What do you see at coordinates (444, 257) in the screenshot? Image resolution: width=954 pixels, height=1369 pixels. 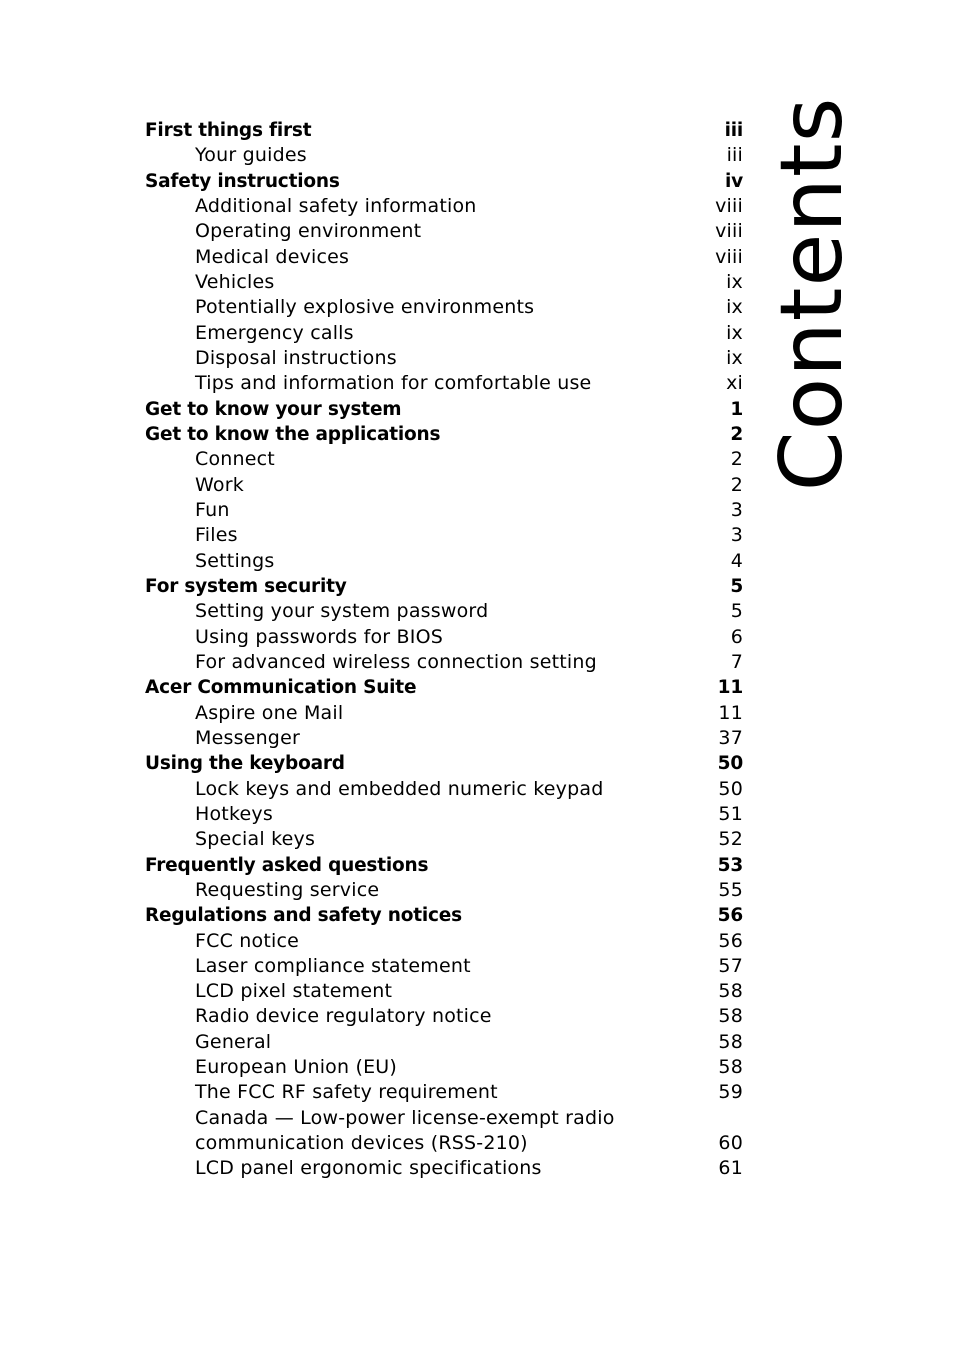 I see `toc-section-entry: Medical devices viii` at bounding box center [444, 257].